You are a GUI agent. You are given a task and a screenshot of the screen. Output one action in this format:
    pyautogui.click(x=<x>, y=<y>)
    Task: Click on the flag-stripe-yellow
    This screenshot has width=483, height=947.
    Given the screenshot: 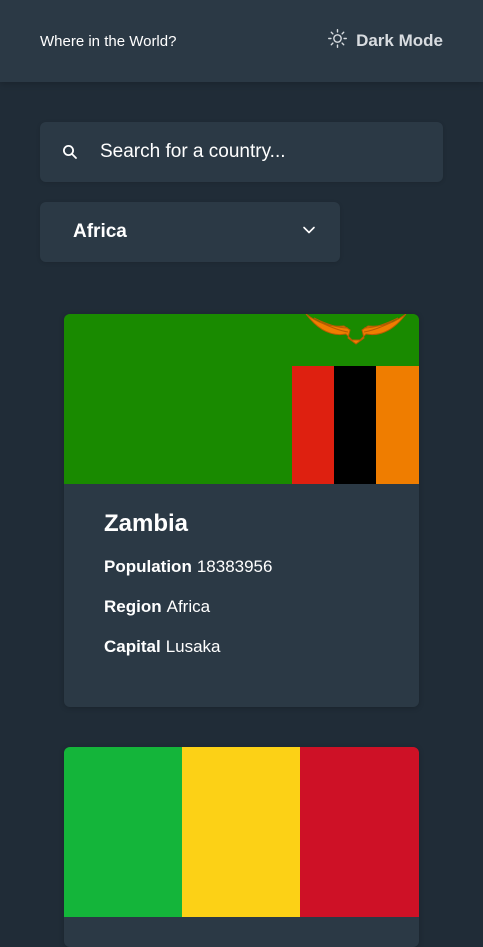 What is the action you would take?
    pyautogui.click(x=241, y=832)
    